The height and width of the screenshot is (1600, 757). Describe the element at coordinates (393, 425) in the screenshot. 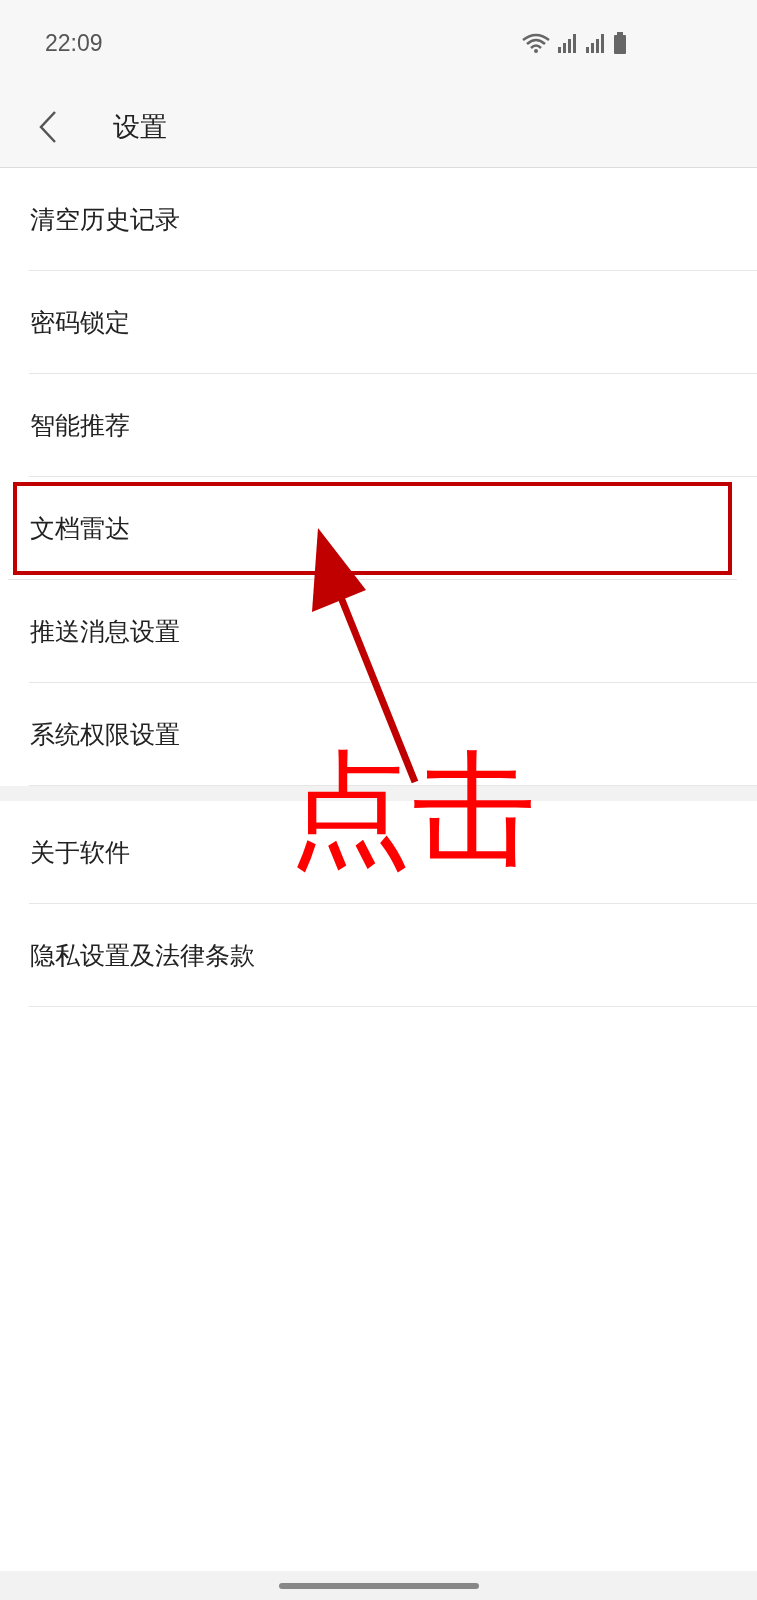

I see `settings-item: 智能推荐` at that location.